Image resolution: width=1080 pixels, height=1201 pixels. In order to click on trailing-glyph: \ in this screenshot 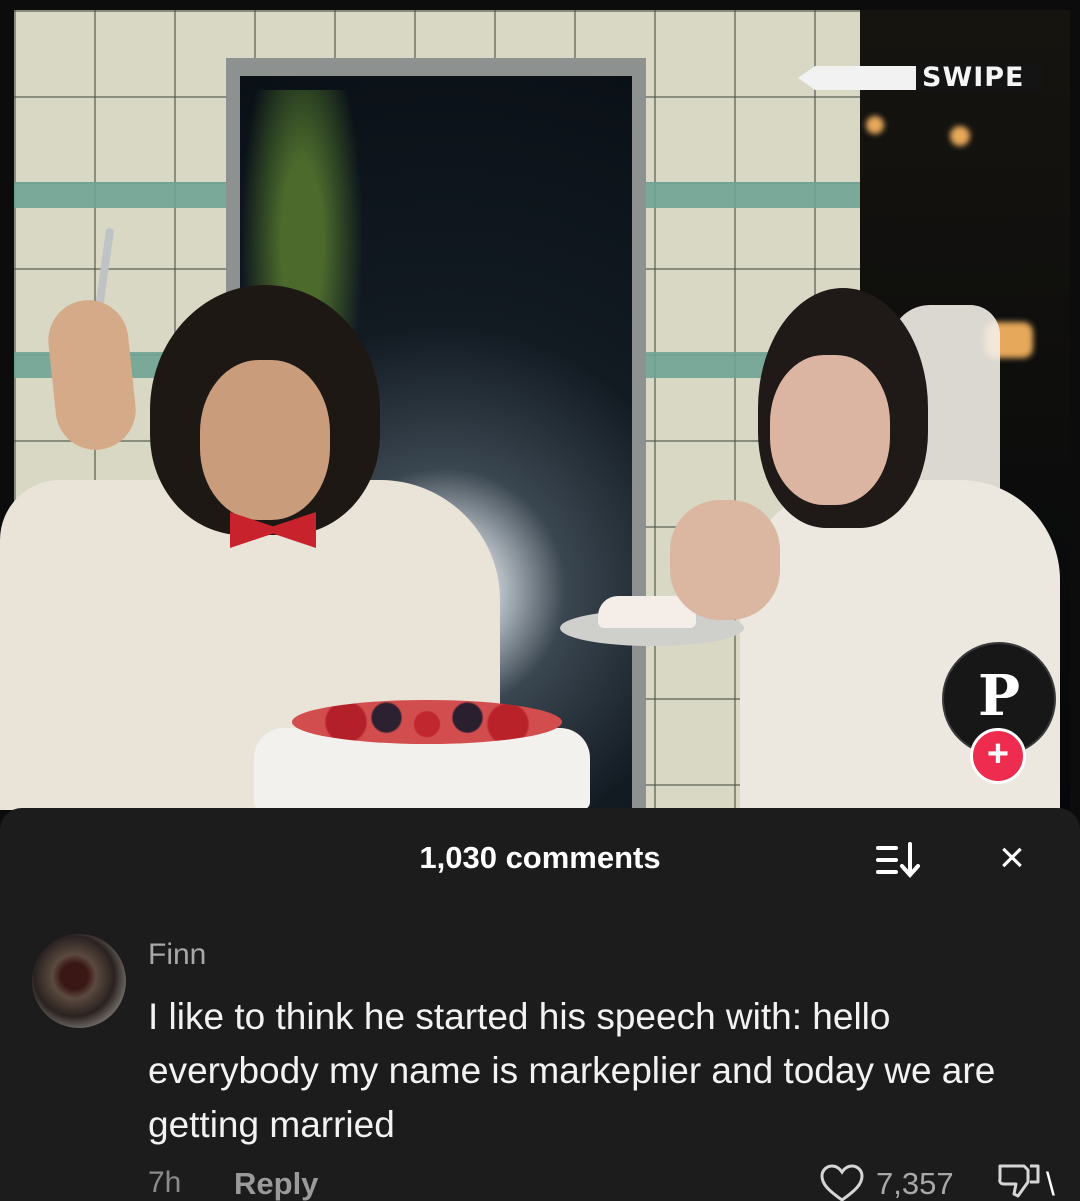, I will do `click(1050, 1183)`.